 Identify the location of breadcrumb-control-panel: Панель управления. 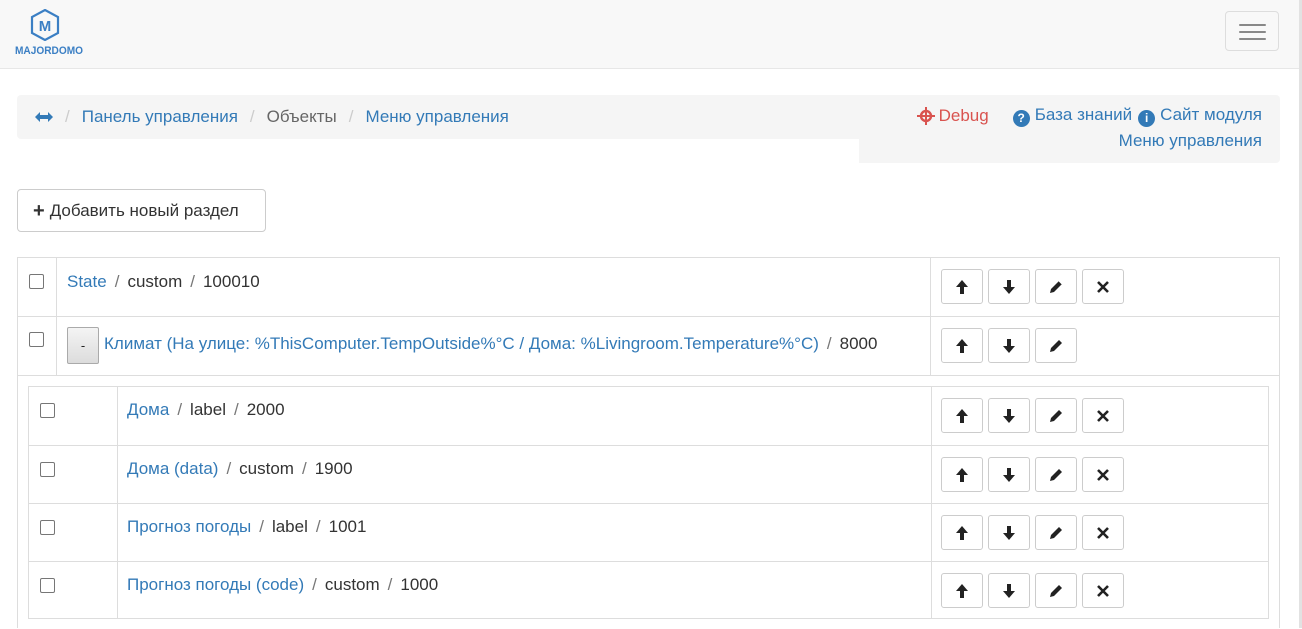
(160, 117).